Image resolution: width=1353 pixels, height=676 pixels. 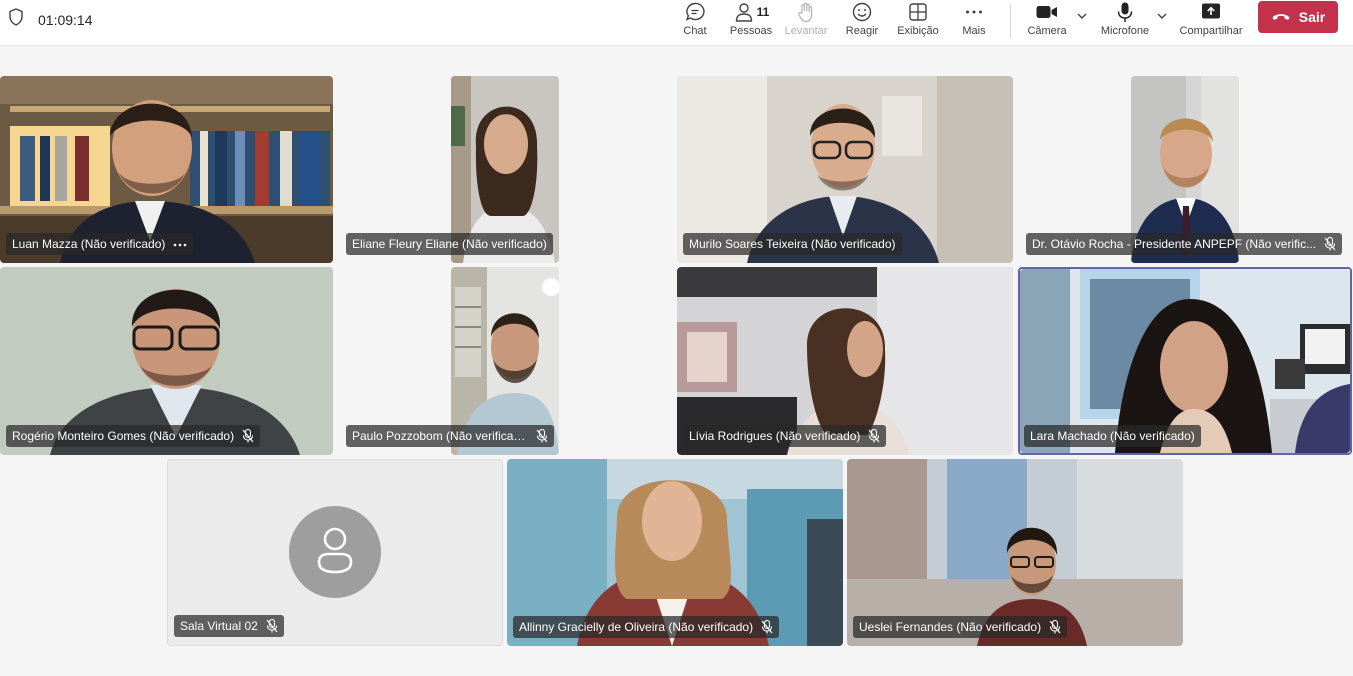 I want to click on share-screen-icon, so click(x=1211, y=12).